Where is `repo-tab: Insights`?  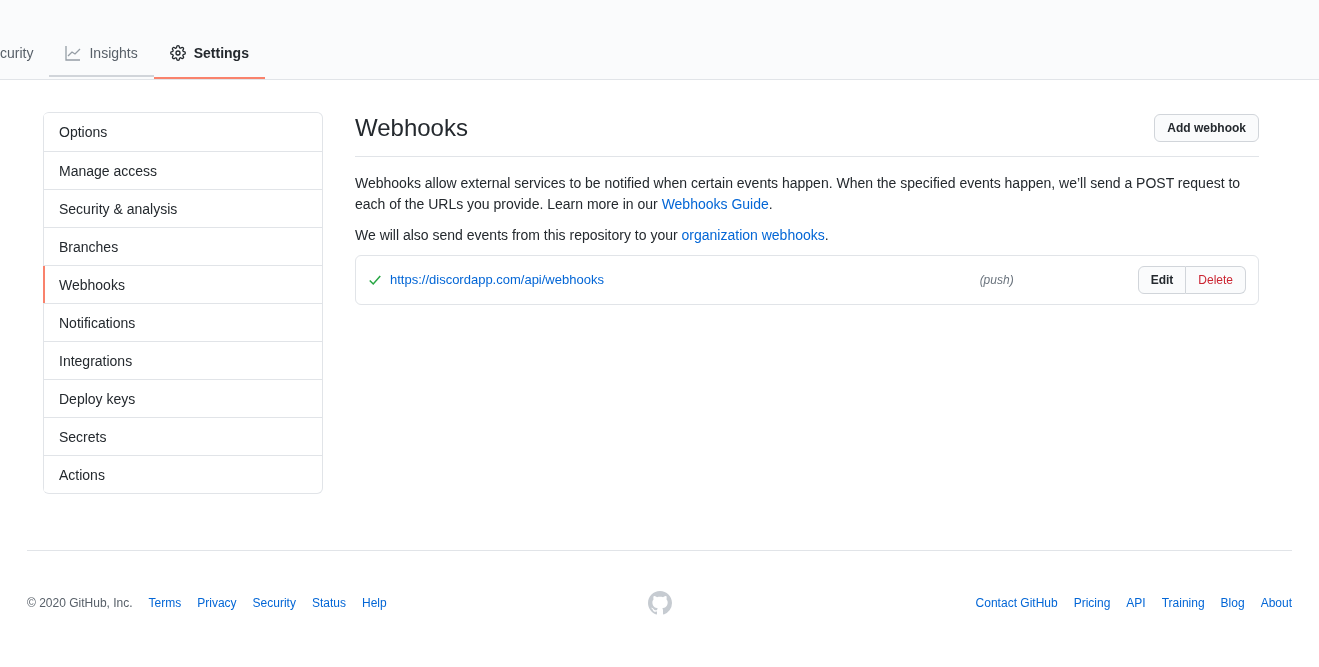
repo-tab: Insights is located at coordinates (101, 54).